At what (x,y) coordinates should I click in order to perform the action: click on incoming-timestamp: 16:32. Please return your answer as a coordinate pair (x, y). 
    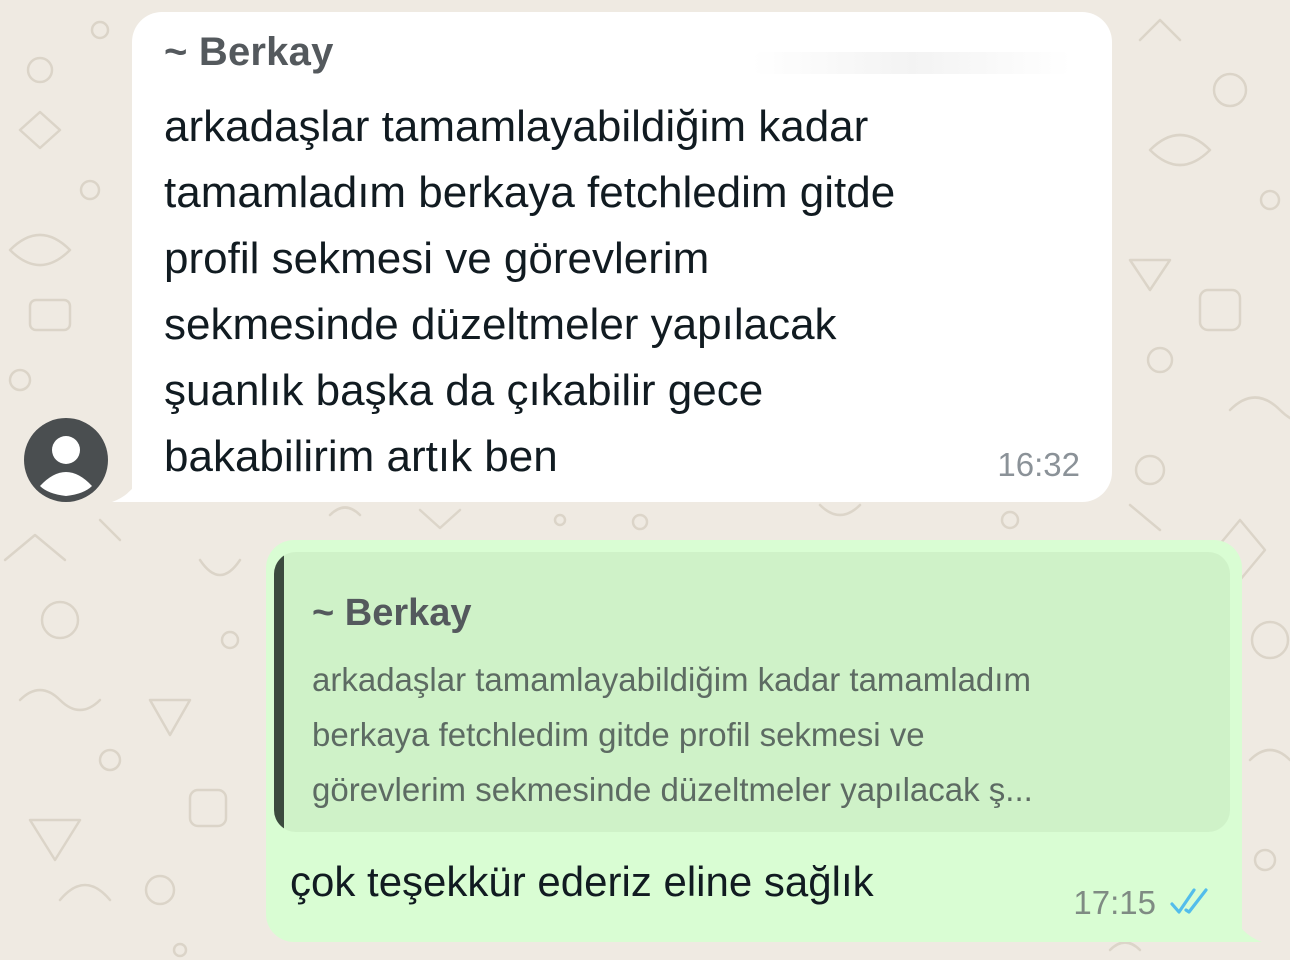
    Looking at the image, I should click on (1038, 464).